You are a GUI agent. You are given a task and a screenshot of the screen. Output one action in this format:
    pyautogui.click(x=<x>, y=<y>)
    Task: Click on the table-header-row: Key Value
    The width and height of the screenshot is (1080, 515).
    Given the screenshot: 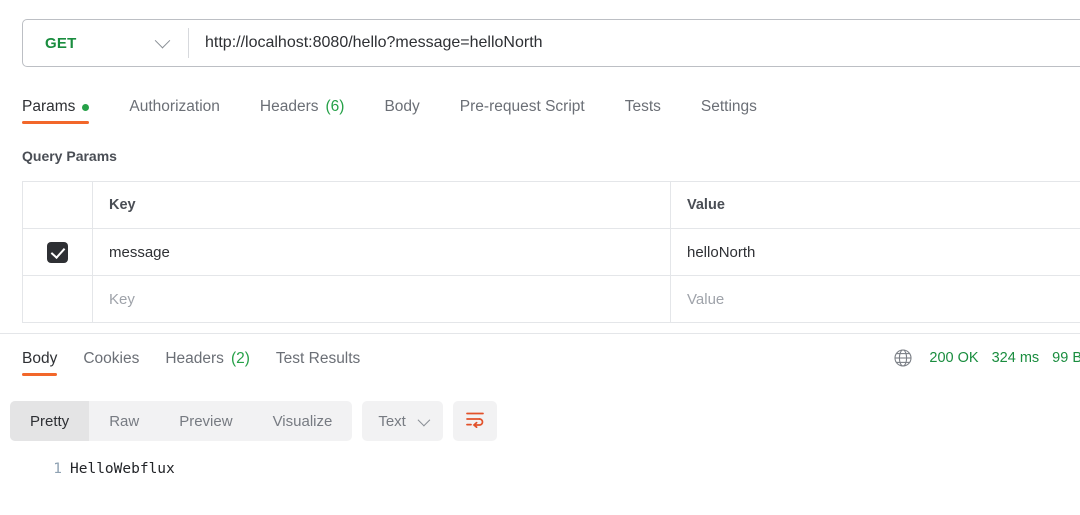 What is the action you would take?
    pyautogui.click(x=551, y=205)
    